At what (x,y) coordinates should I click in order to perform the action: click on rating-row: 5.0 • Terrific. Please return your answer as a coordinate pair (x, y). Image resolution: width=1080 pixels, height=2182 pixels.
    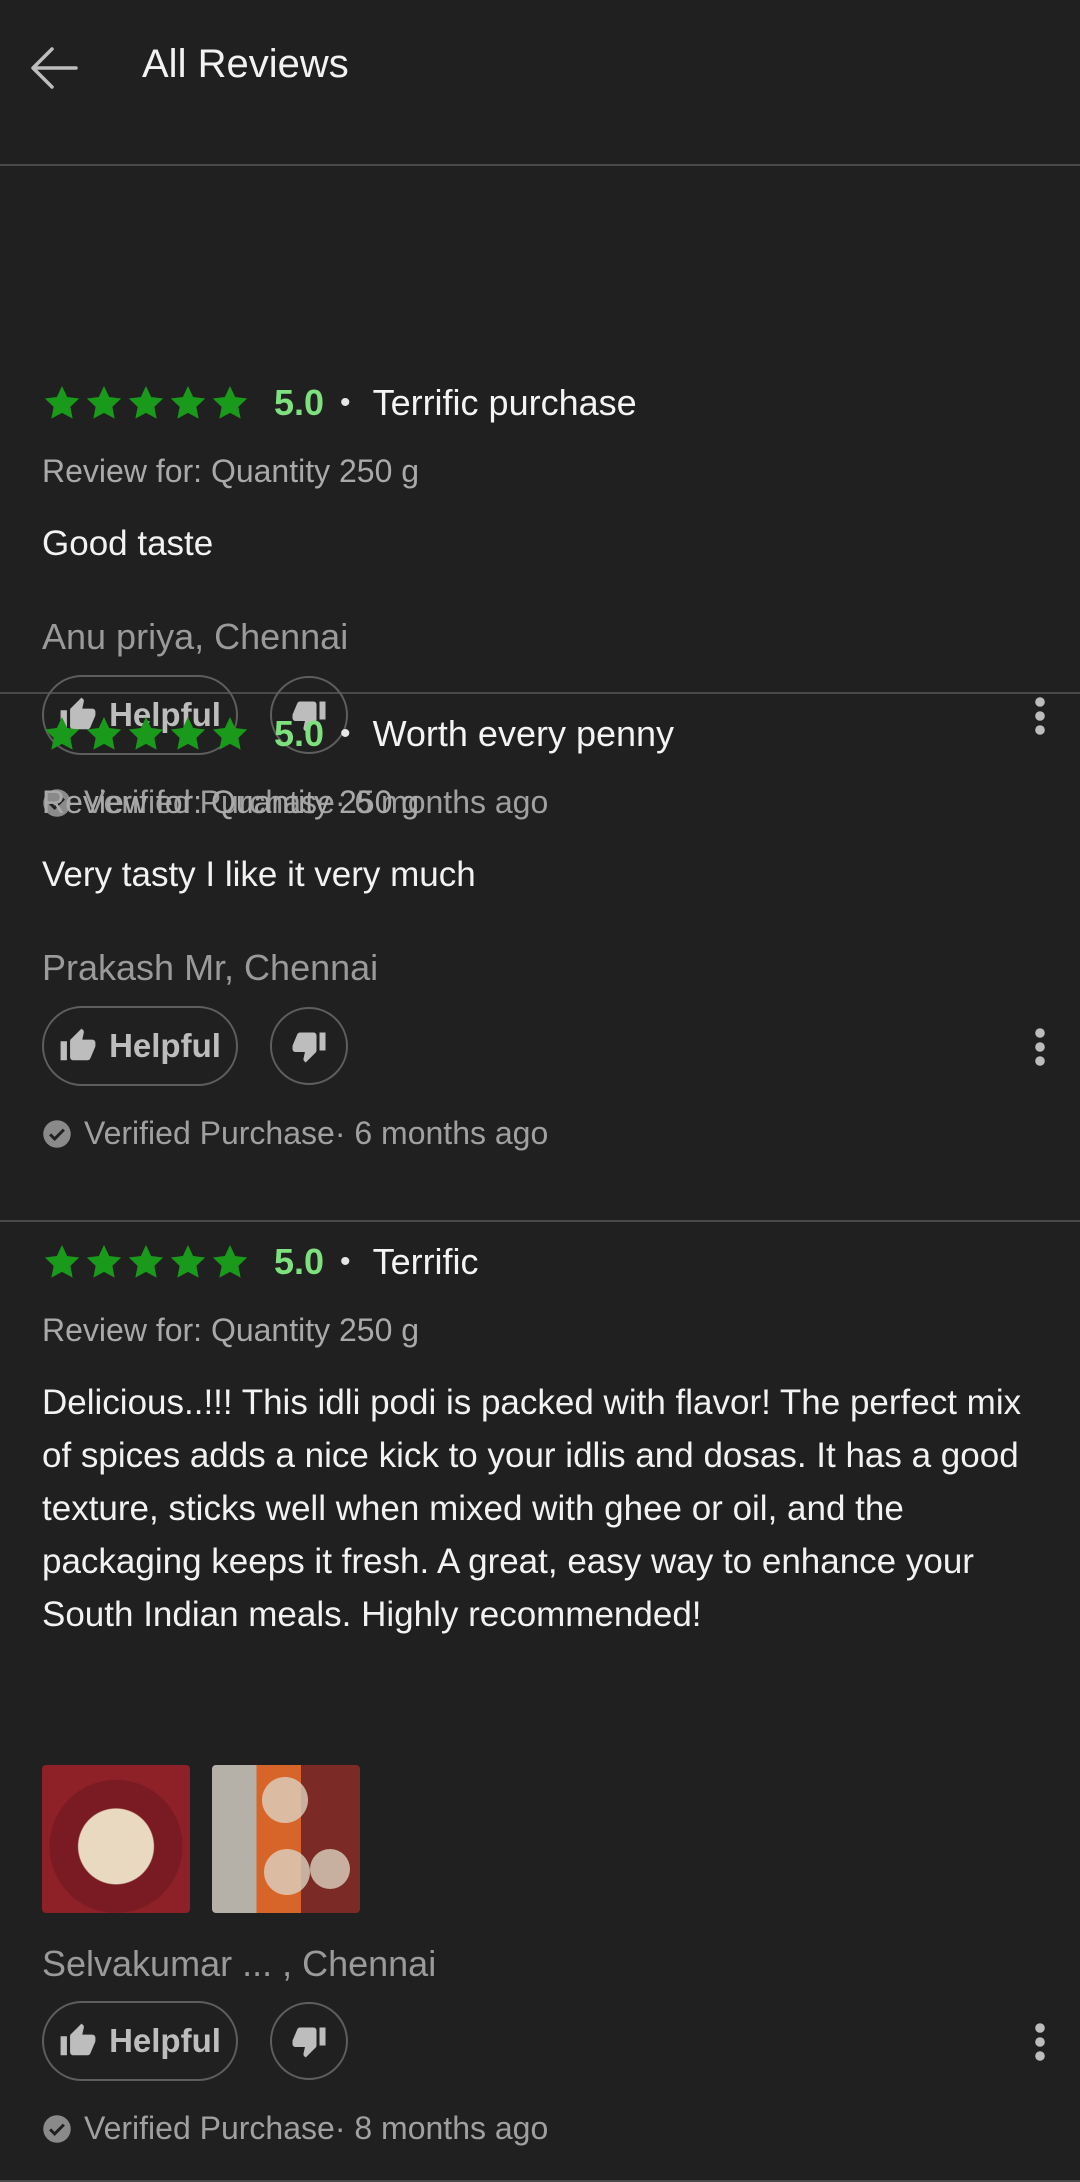
    Looking at the image, I should click on (260, 1262).